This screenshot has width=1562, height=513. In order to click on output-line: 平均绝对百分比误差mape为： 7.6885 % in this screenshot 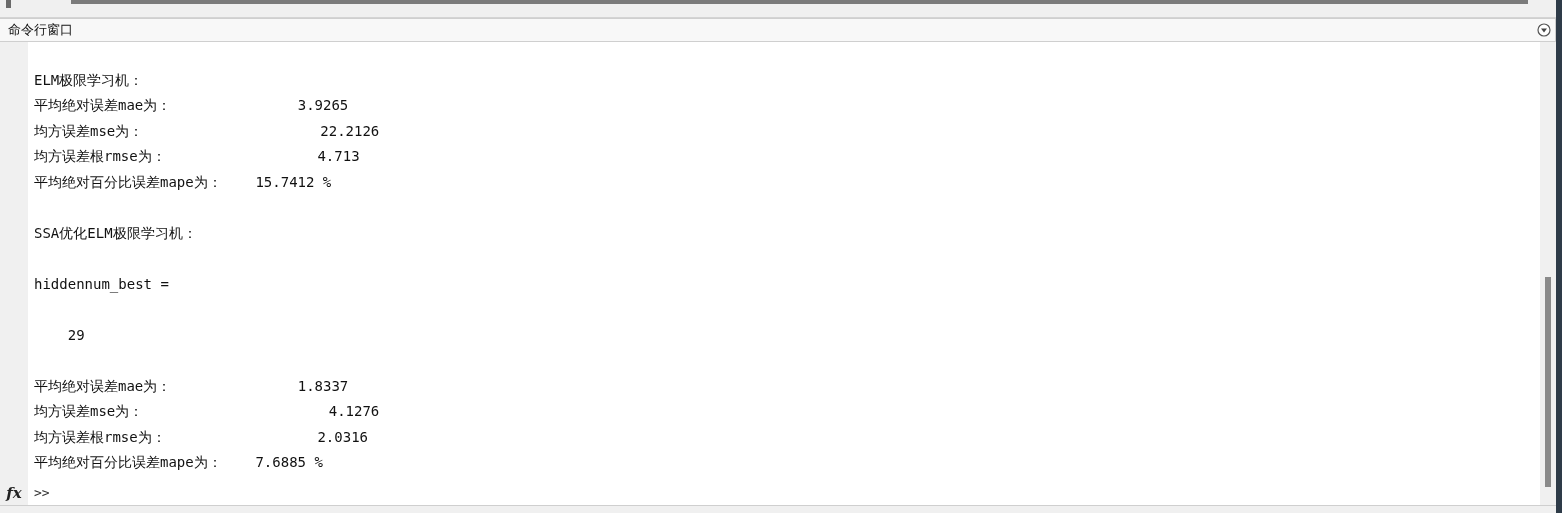, I will do `click(178, 462)`.